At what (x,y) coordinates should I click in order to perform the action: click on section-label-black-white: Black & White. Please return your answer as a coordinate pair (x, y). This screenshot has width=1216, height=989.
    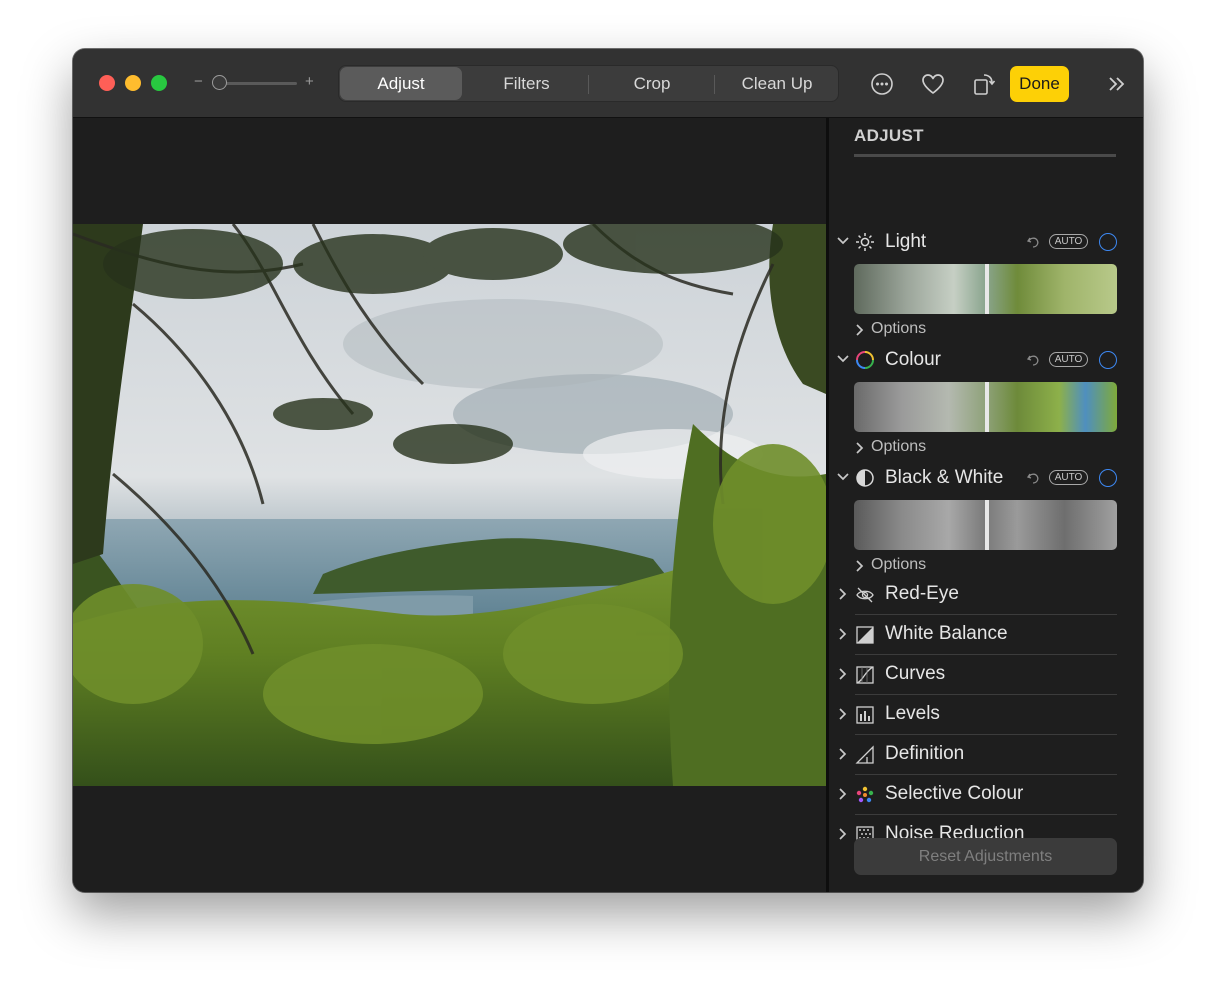
    Looking at the image, I should click on (944, 477).